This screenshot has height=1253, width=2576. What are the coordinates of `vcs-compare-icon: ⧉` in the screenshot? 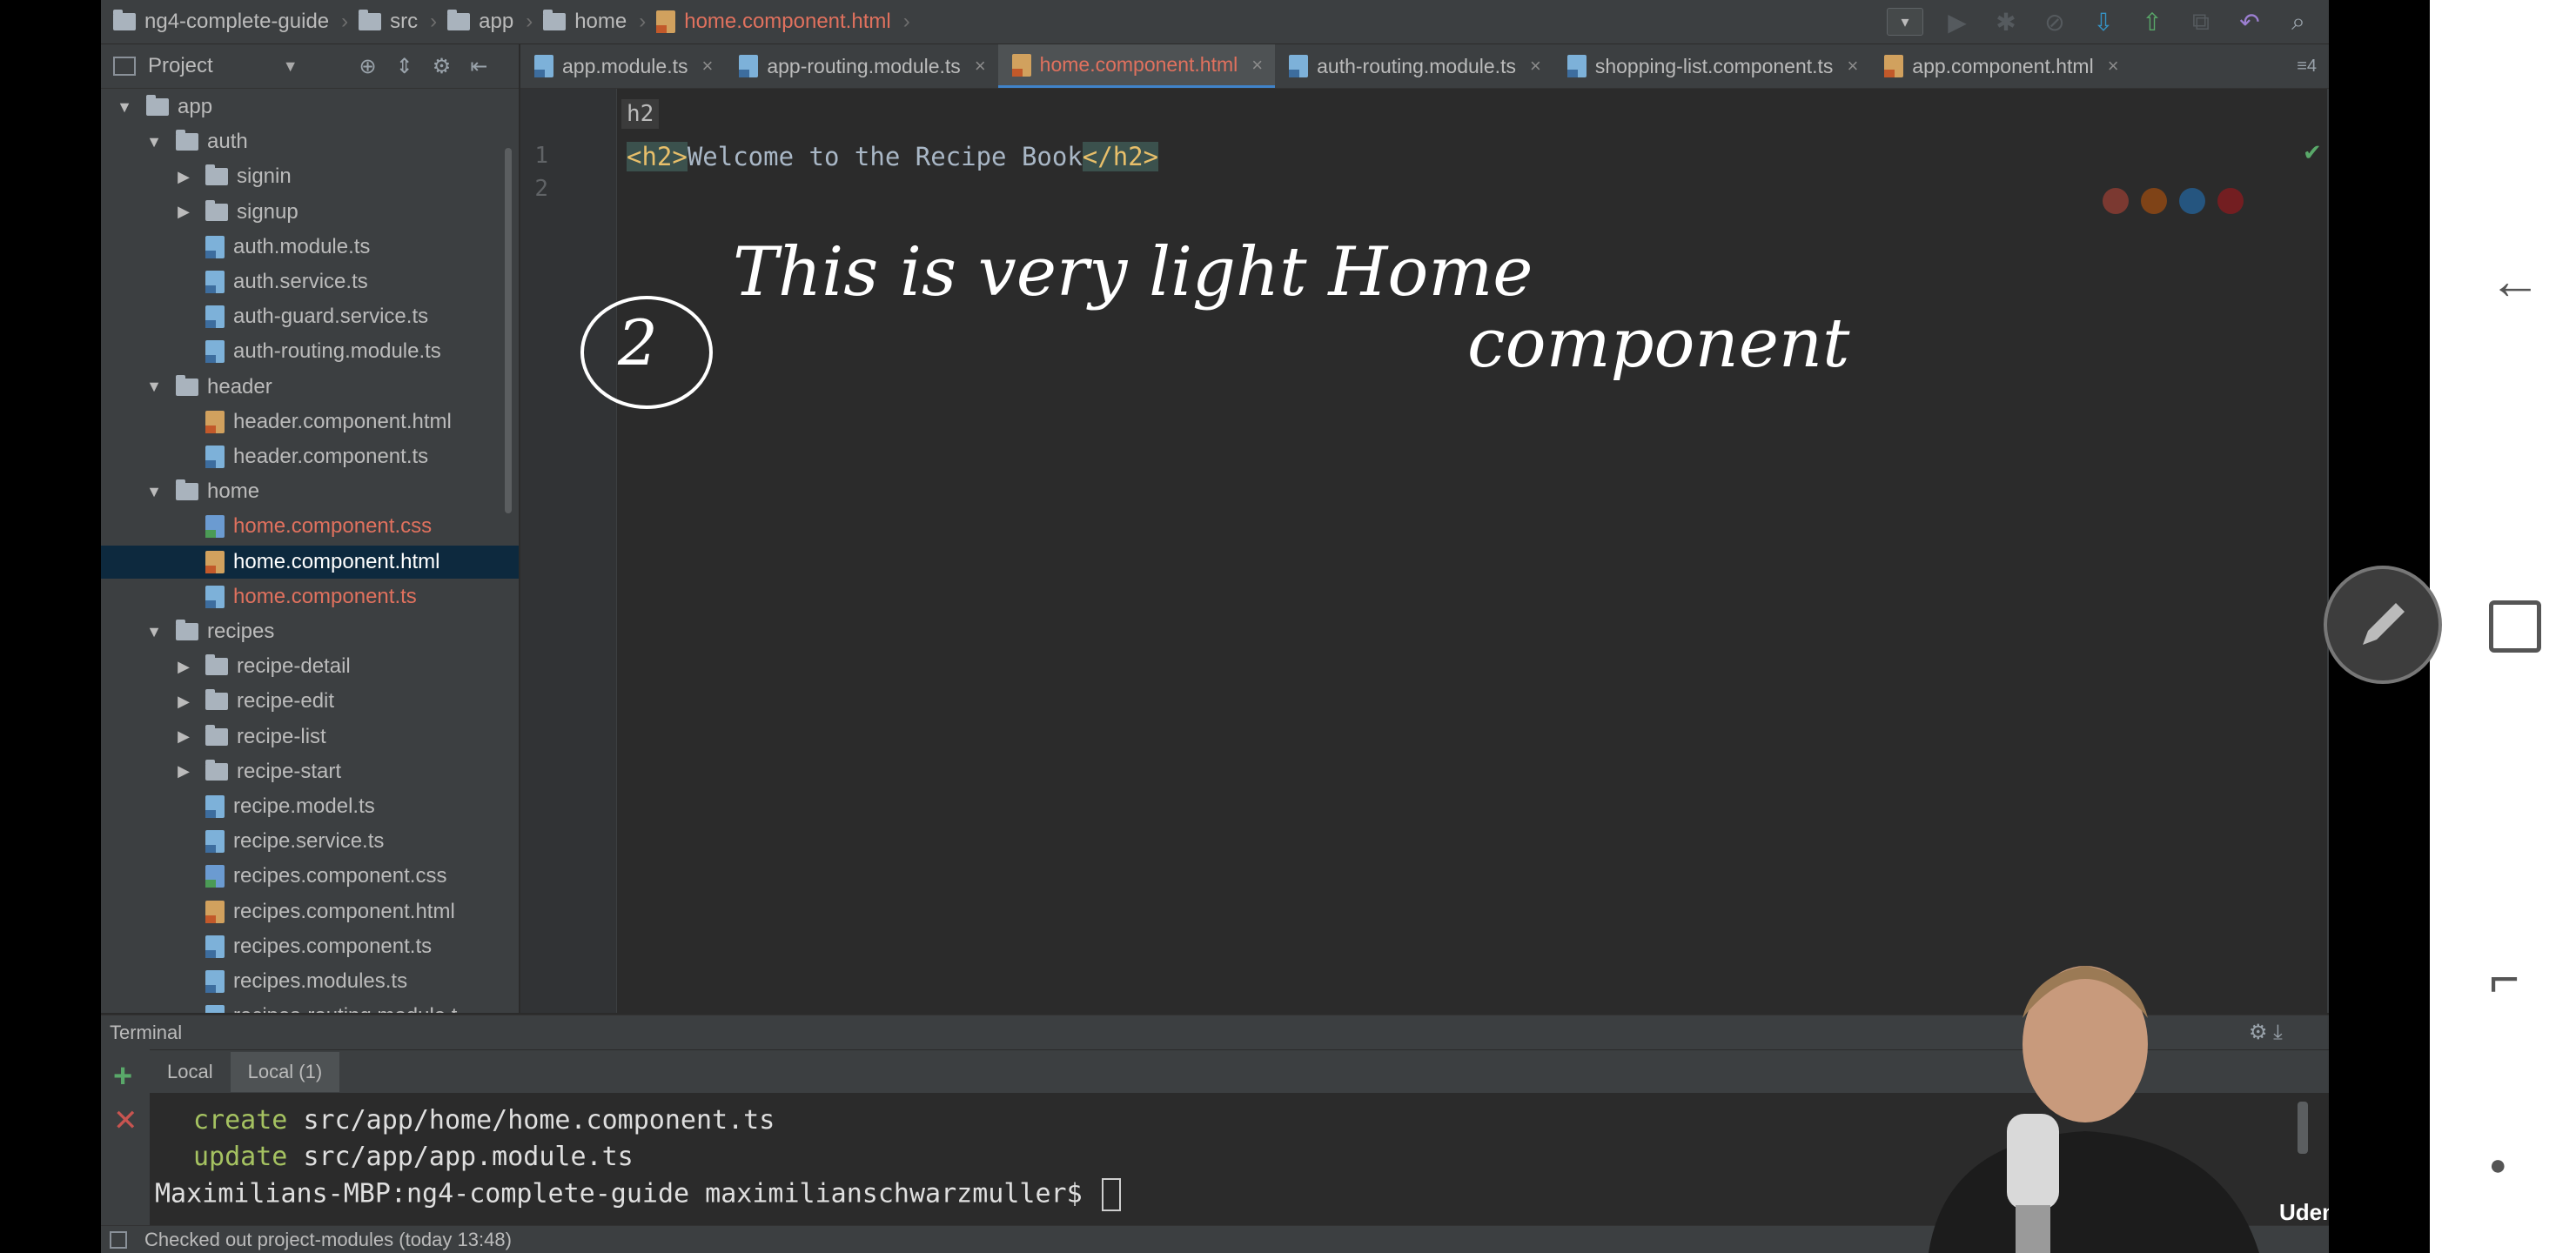 It's located at (2201, 22).